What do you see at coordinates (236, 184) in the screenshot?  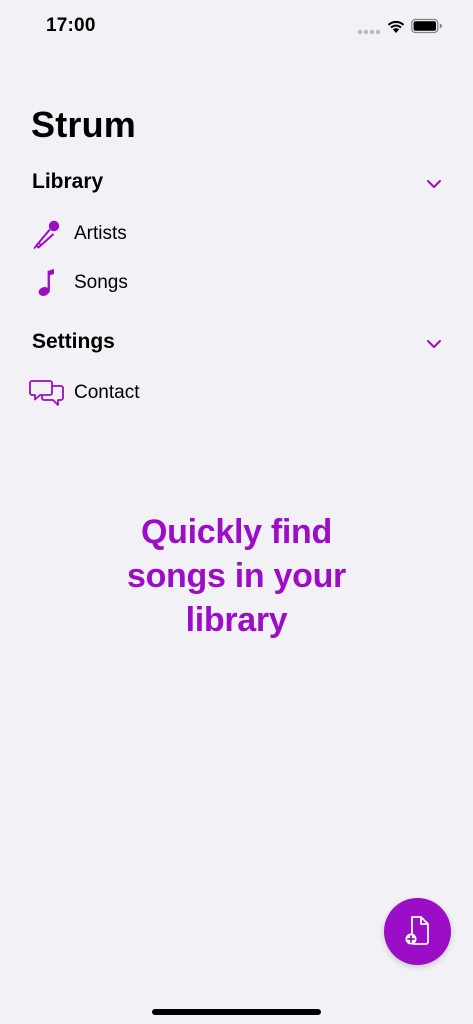 I see `library-section-header: Library` at bounding box center [236, 184].